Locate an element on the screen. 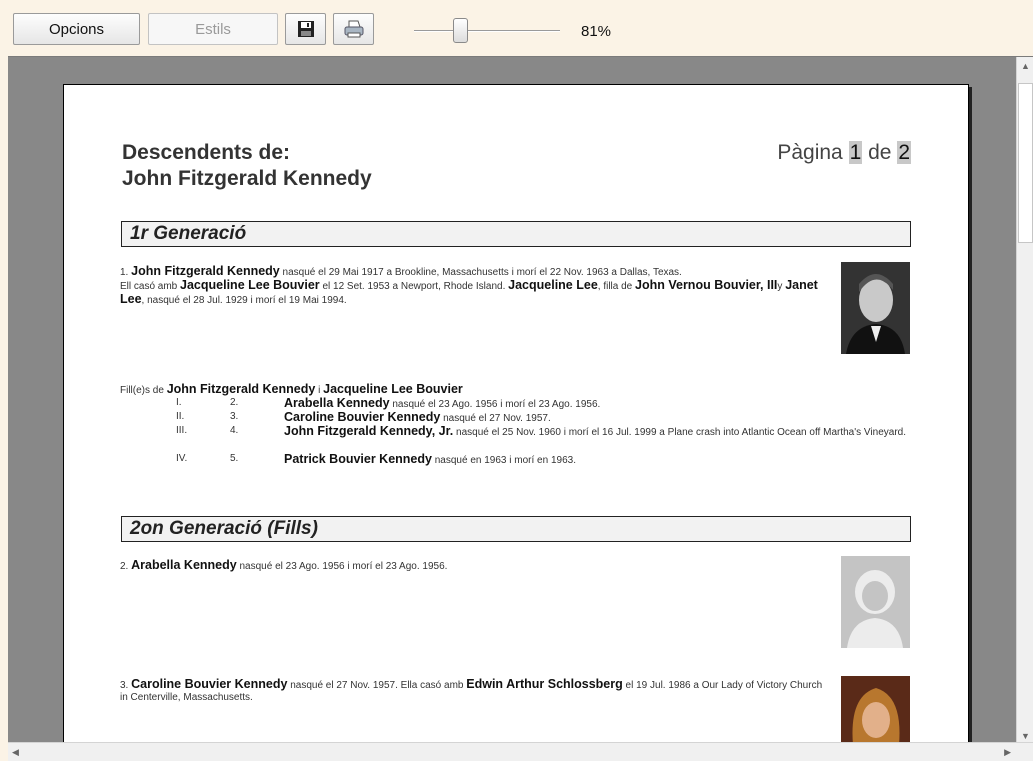 Image resolution: width=1033 pixels, height=761 pixels. page-total: 2 is located at coordinates (904, 152).